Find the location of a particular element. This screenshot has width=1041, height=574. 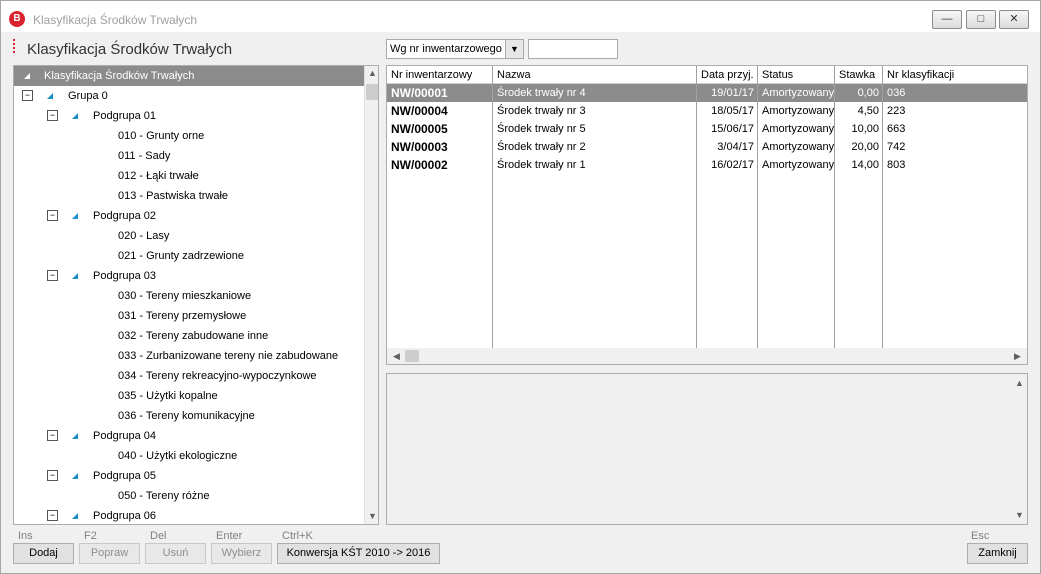

scroll-left-icon: ◀ is located at coordinates (396, 356).